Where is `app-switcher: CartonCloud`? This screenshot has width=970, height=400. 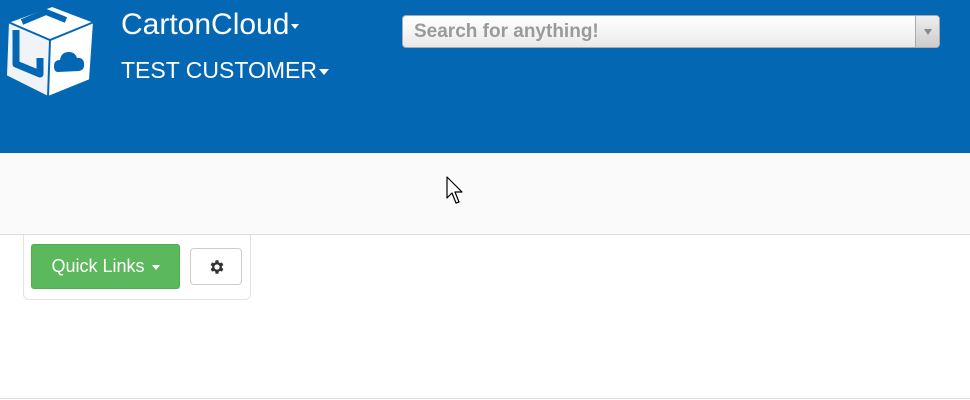
app-switcher: CartonCloud is located at coordinates (210, 25).